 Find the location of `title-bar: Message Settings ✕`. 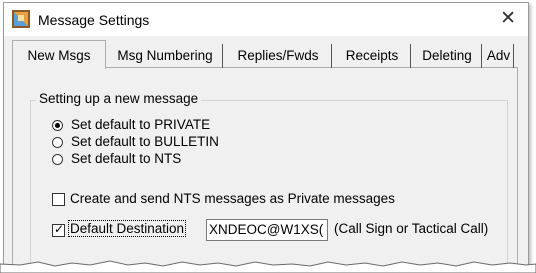

title-bar: Message Settings ✕ is located at coordinates (266, 19).